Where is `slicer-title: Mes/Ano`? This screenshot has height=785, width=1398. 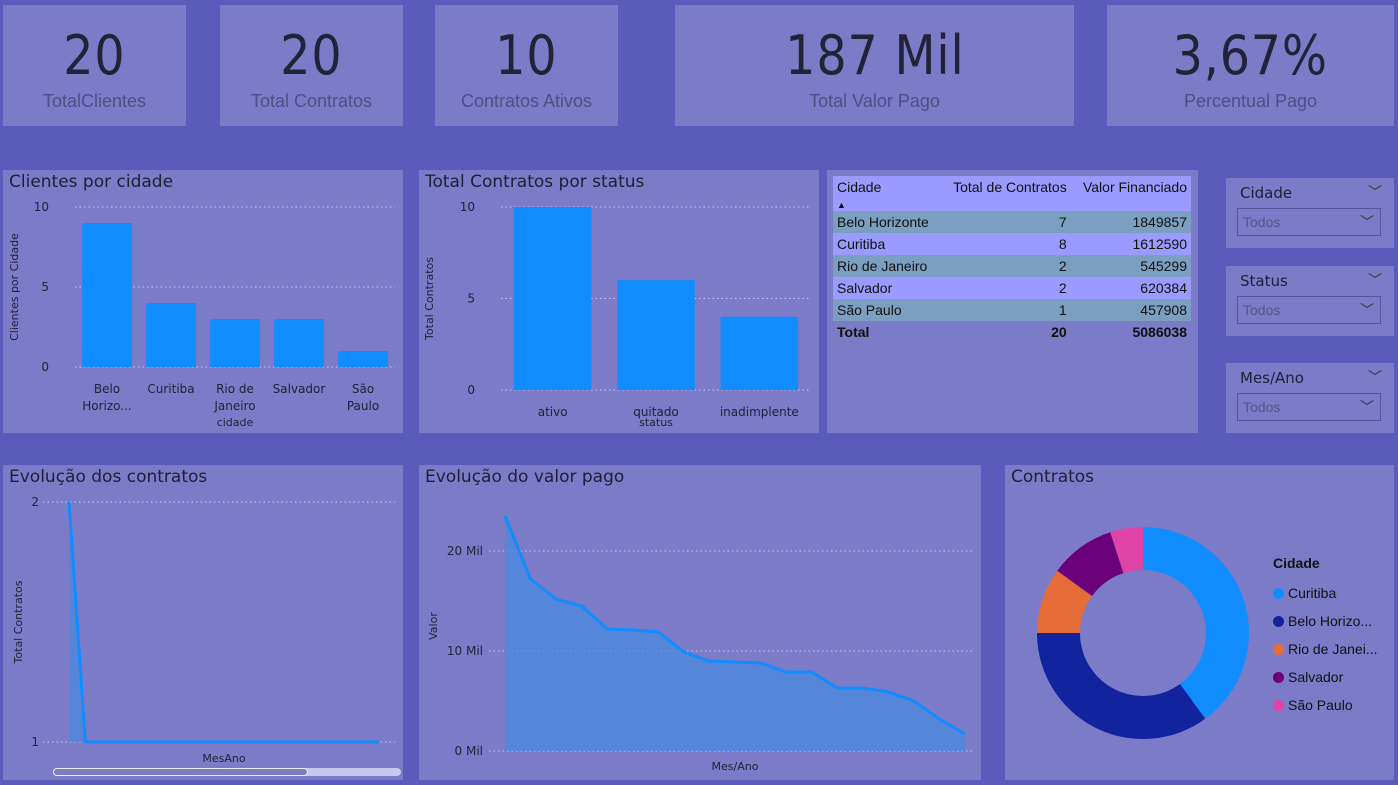 slicer-title: Mes/Ano is located at coordinates (1272, 378).